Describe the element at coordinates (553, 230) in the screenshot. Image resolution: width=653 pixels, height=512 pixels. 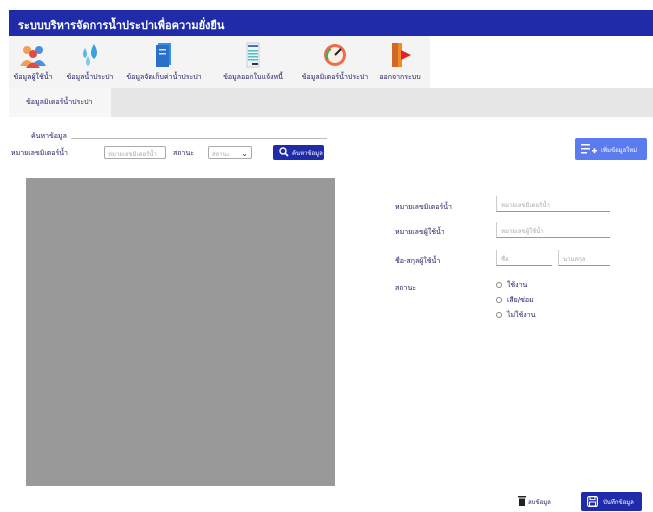
I see `form-user-no-input: หมายเลขผู้ใช้น้ำ` at that location.